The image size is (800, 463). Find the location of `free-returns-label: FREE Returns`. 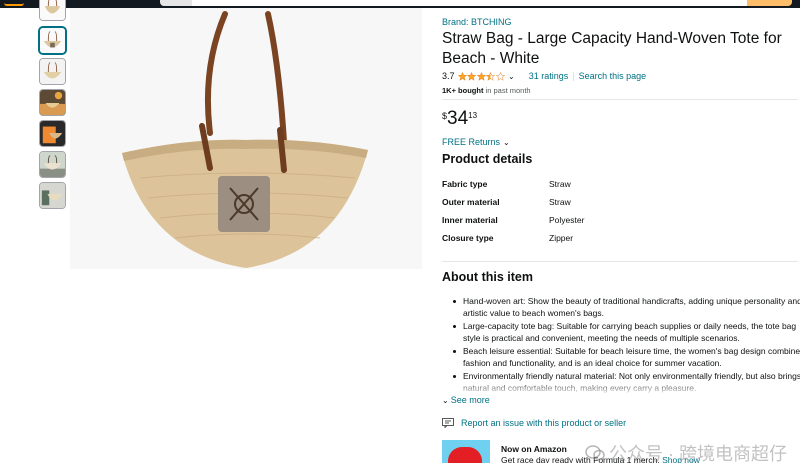

free-returns-label: FREE Returns is located at coordinates (471, 142).